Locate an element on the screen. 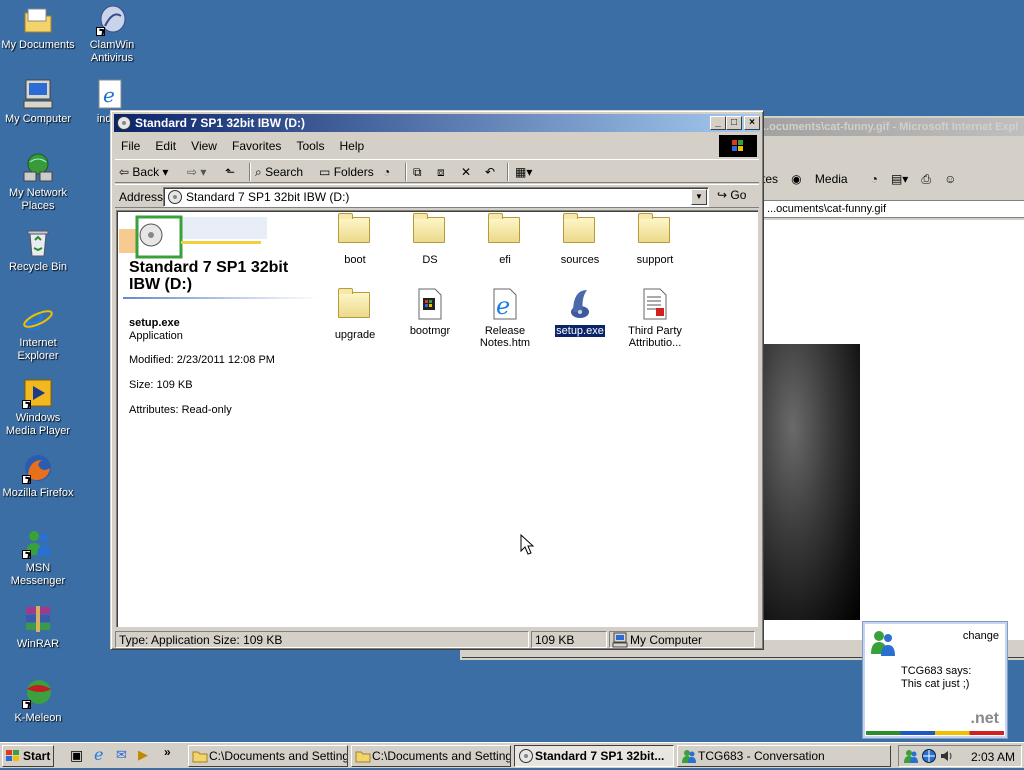 The image size is (1024, 770). file-label: bootmgr is located at coordinates (430, 331).